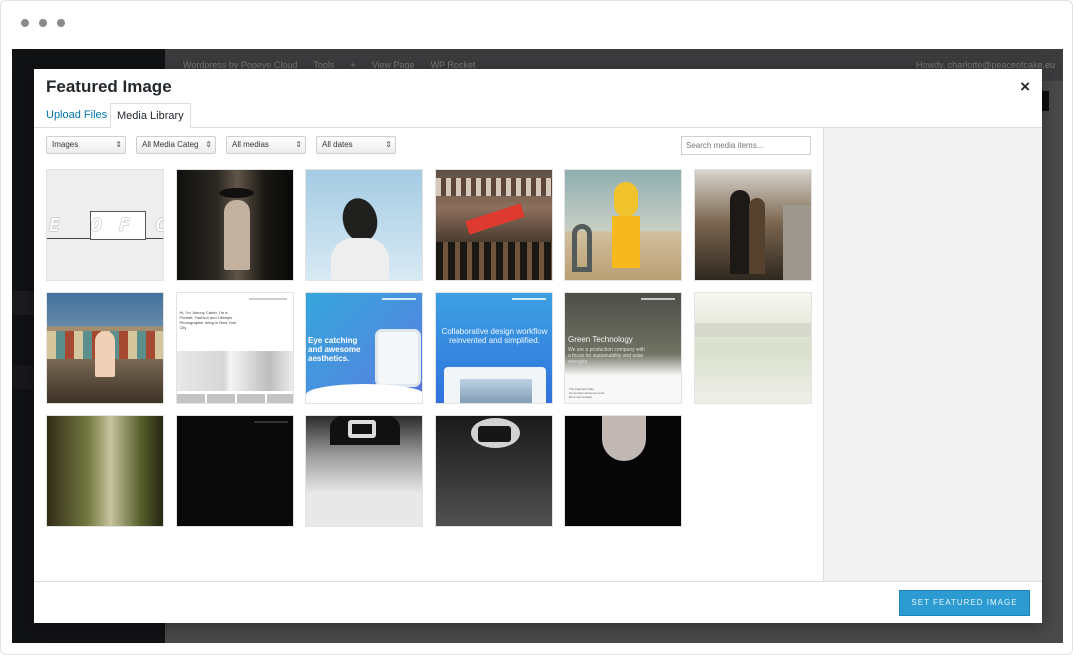 This screenshot has height=655, width=1073. I want to click on media-category-filter: All Media Categ, so click(176, 145).